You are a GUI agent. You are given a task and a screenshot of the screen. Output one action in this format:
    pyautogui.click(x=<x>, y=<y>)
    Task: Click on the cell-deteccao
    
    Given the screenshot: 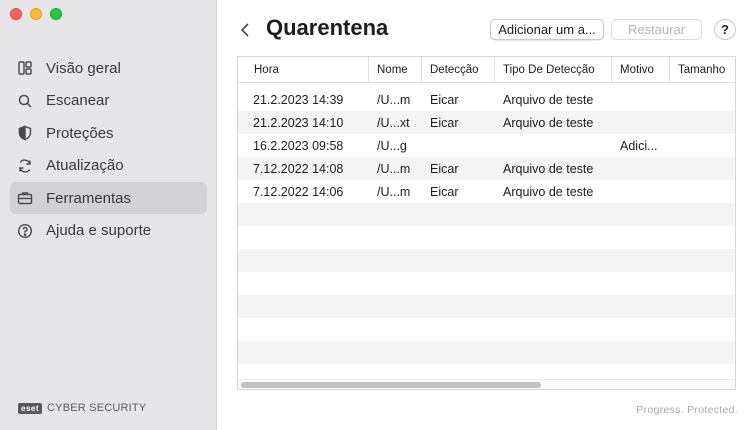 What is the action you would take?
    pyautogui.click(x=458, y=145)
    